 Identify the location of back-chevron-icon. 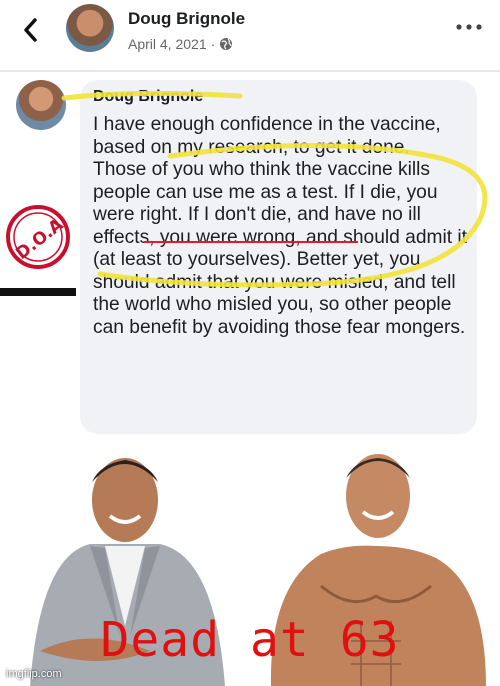
(31, 30).